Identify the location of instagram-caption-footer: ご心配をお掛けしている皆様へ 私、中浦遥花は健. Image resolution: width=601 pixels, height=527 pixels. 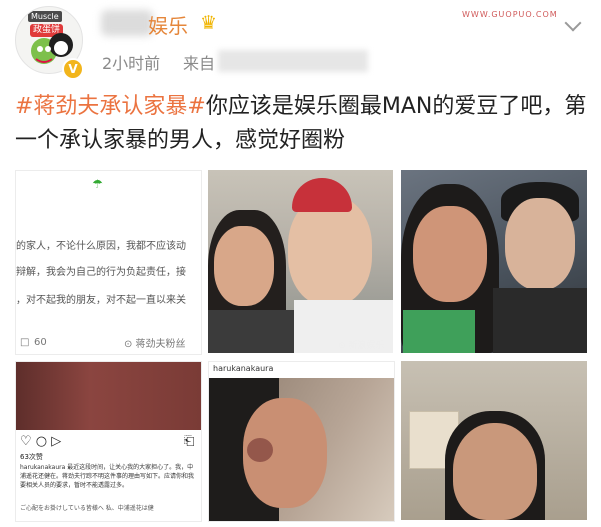
(87, 508).